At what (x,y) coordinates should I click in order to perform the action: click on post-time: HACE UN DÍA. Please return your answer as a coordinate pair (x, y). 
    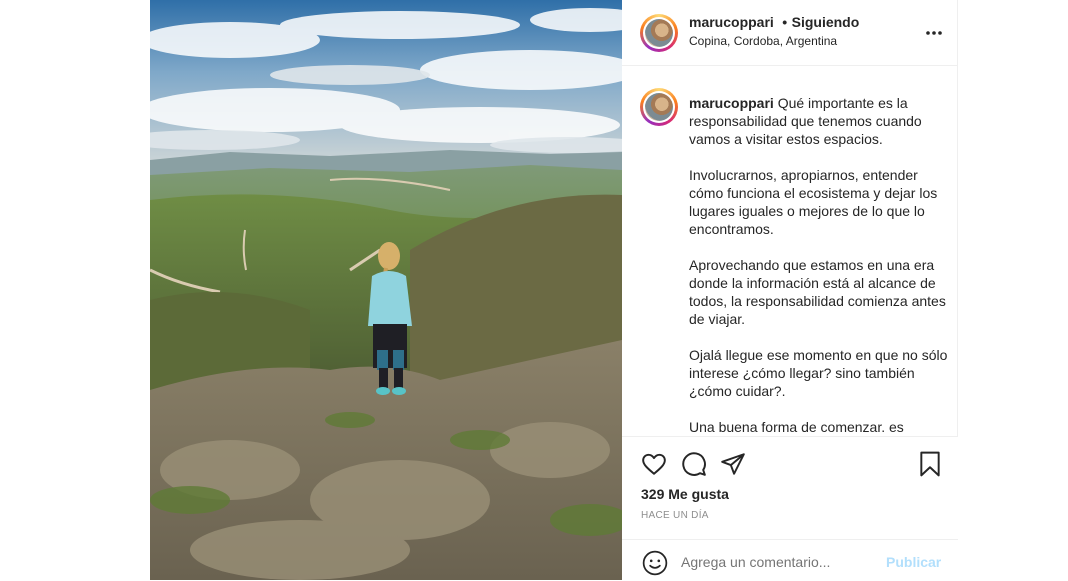
    Looking at the image, I should click on (675, 515).